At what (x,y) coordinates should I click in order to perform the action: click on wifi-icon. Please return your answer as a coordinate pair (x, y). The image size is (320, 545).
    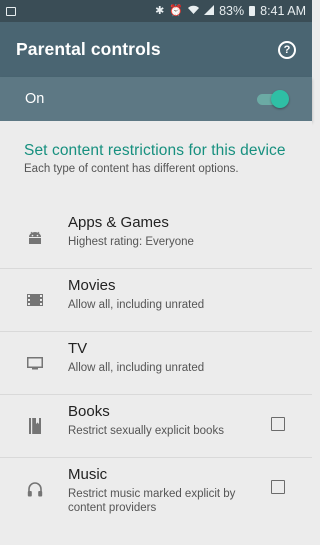
    Looking at the image, I should click on (194, 11).